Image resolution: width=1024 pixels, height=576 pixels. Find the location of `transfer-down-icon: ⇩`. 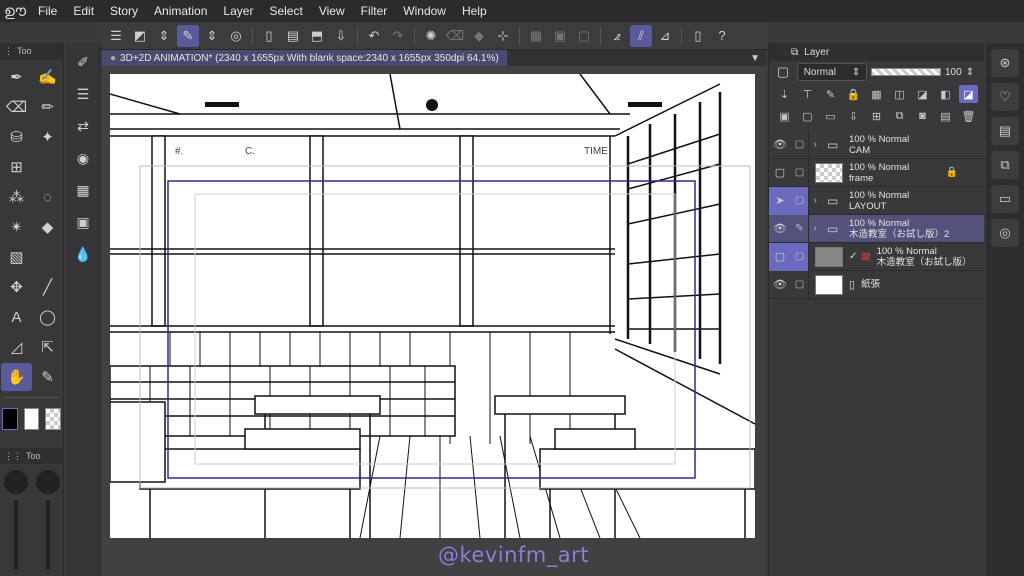

transfer-down-icon: ⇩ is located at coordinates (853, 116).